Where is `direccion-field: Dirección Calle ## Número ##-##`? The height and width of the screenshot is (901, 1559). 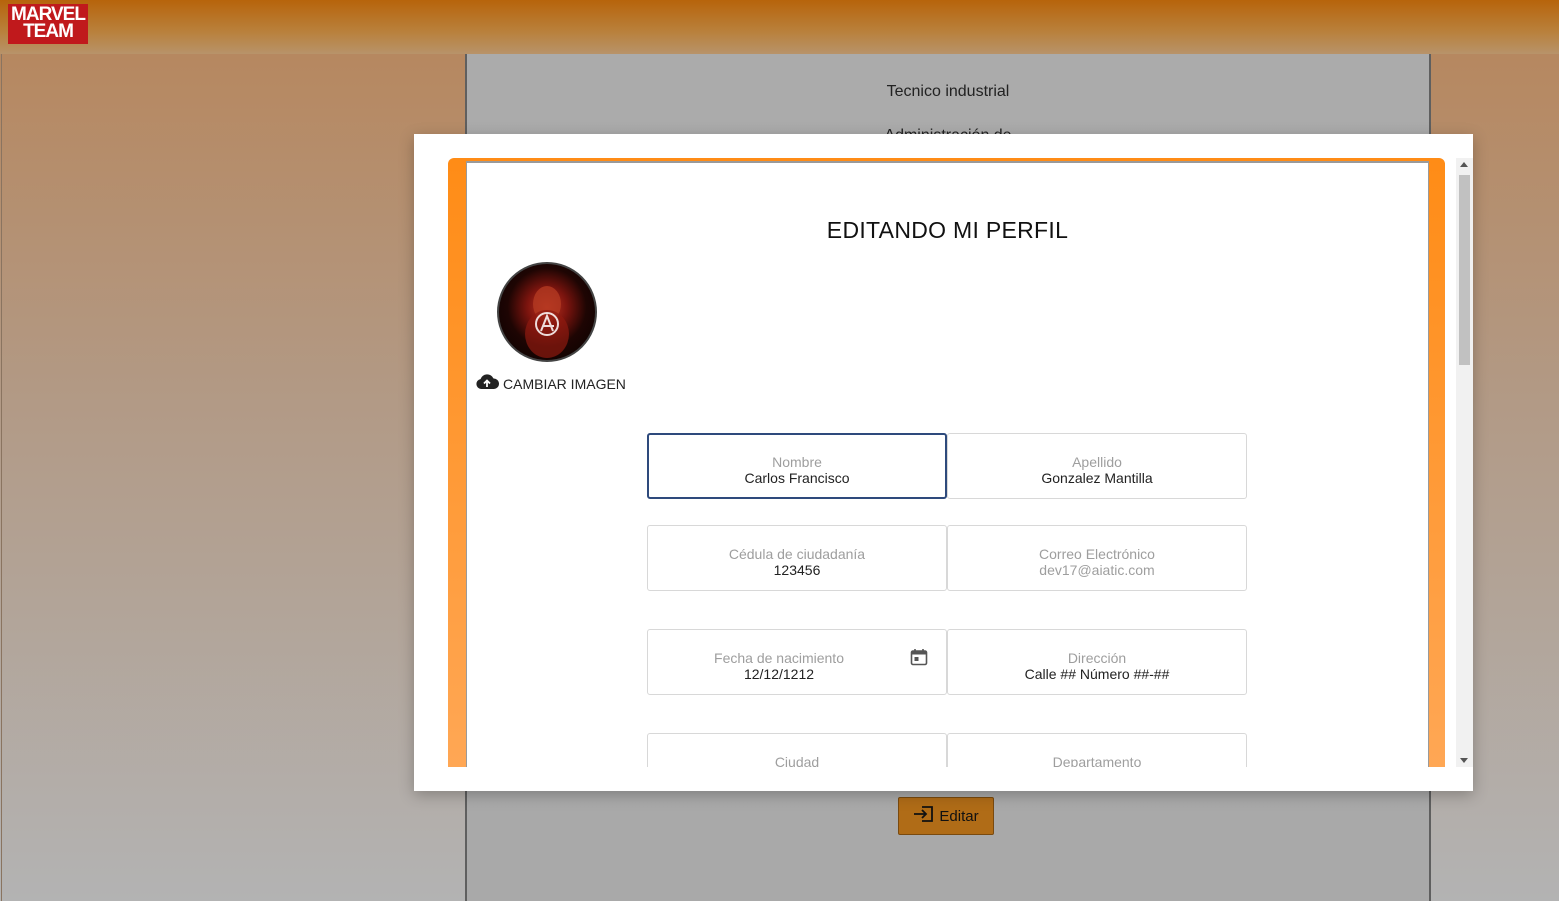
direccion-field: Dirección Calle ## Número ##-## is located at coordinates (1097, 662).